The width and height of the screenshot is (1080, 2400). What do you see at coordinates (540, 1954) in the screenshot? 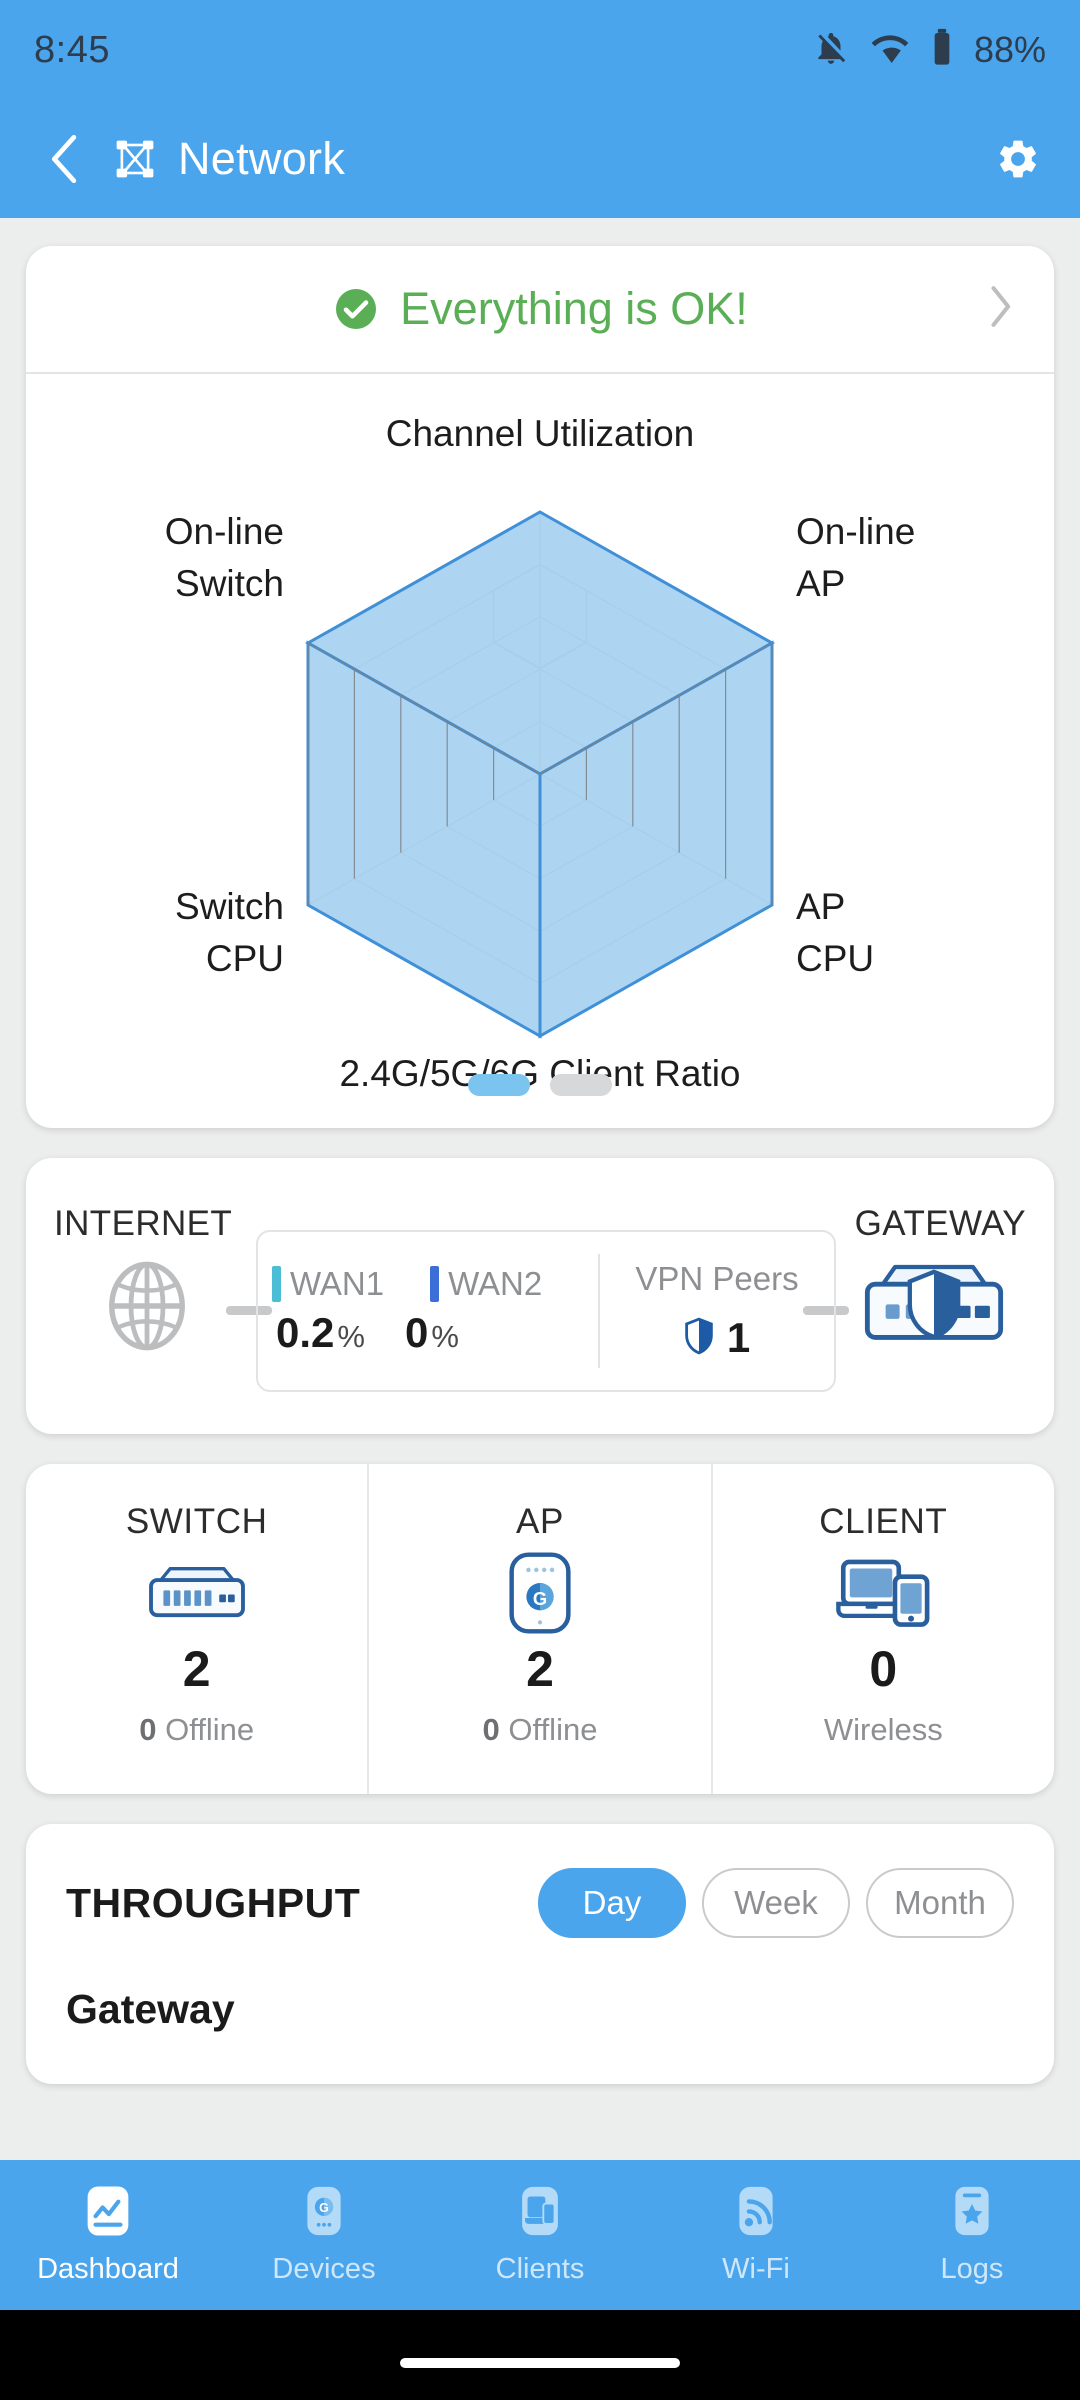
I see `throughput-card: THROUGHPUT Day Week Month Gateway` at bounding box center [540, 1954].